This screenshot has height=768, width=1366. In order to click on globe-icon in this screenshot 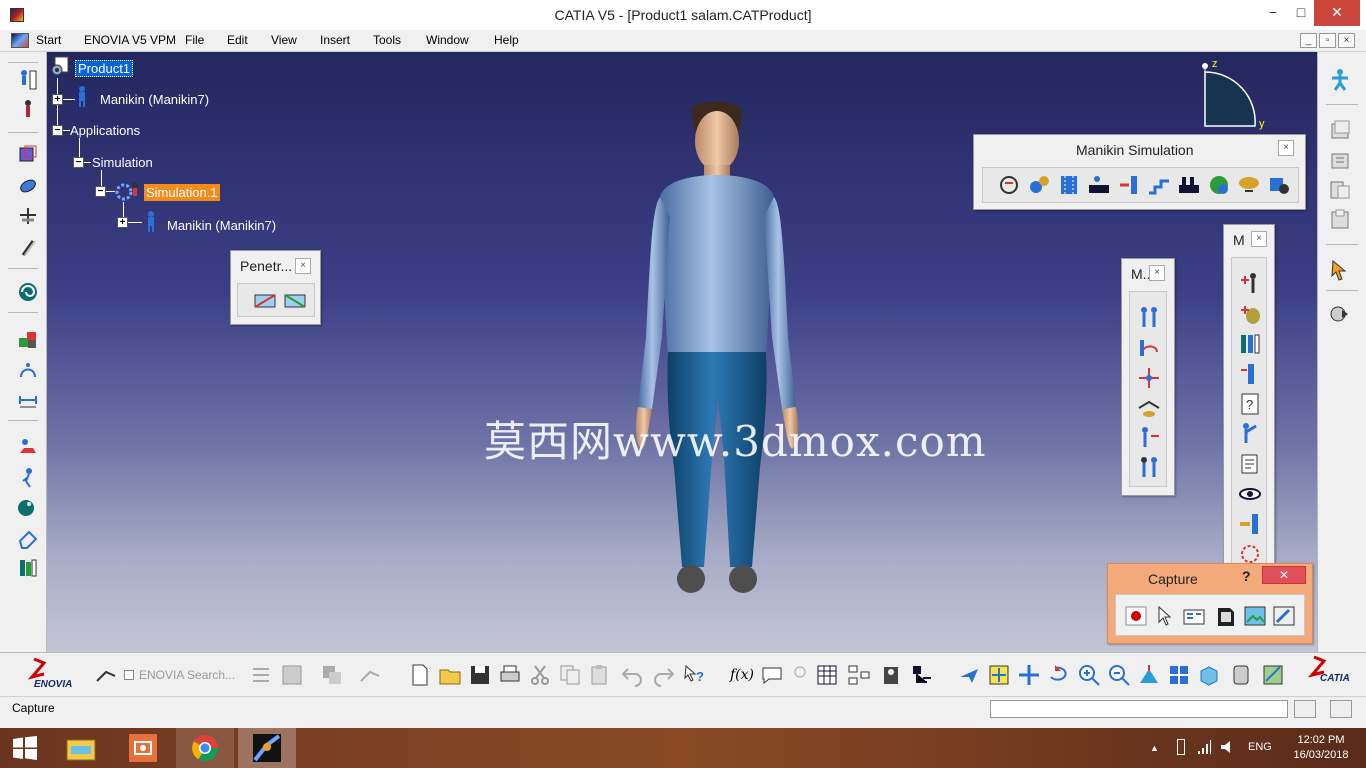, I will do `click(1219, 185)`.